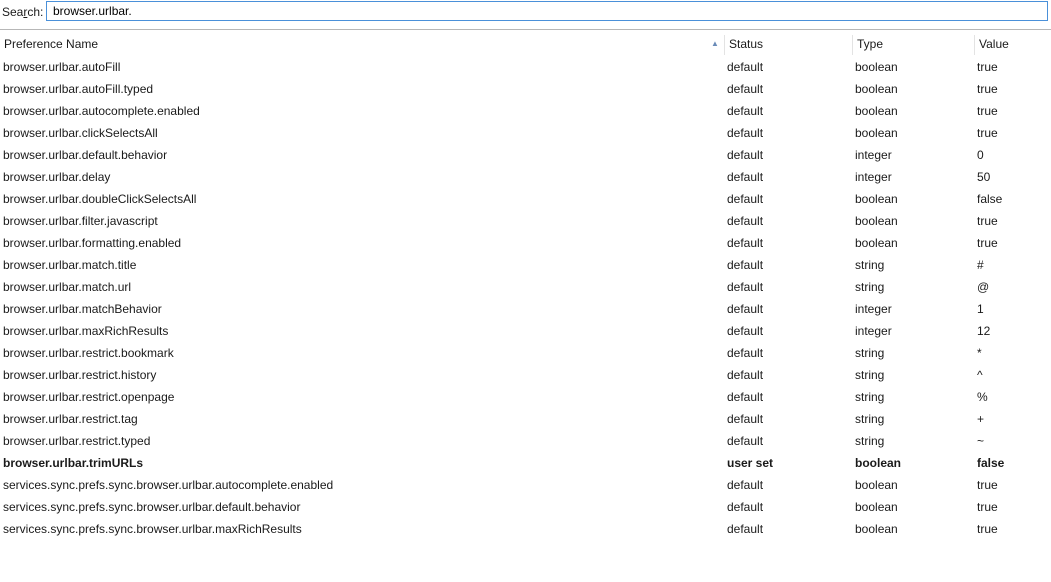 Image resolution: width=1051 pixels, height=582 pixels. Describe the element at coordinates (750, 463) in the screenshot. I see `status-cell: user set` at that location.